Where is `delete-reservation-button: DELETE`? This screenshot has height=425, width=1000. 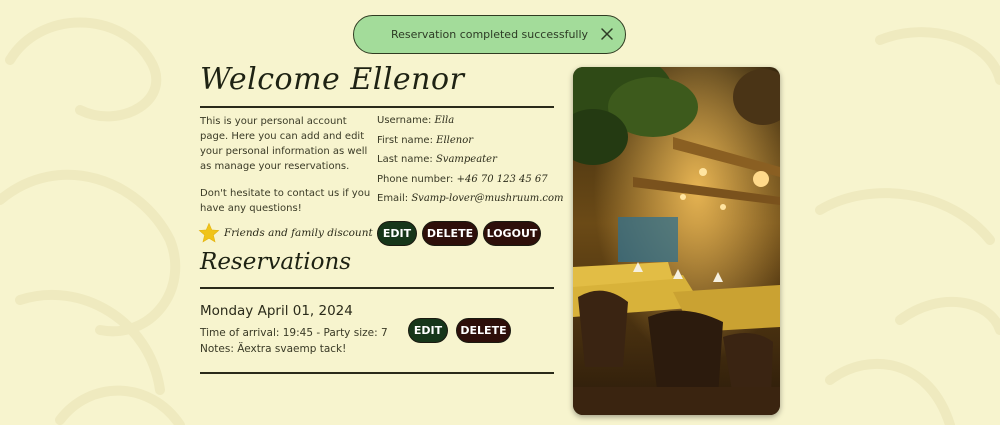 delete-reservation-button: DELETE is located at coordinates (483, 330).